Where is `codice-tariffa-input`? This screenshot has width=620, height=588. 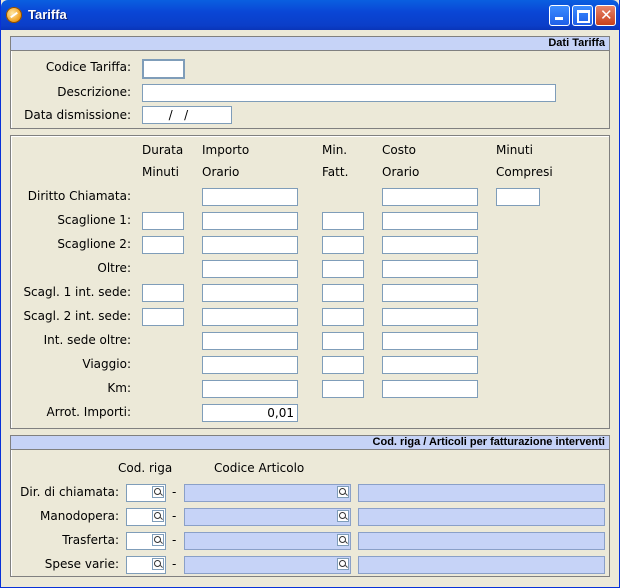 codice-tariffa-input is located at coordinates (163, 69).